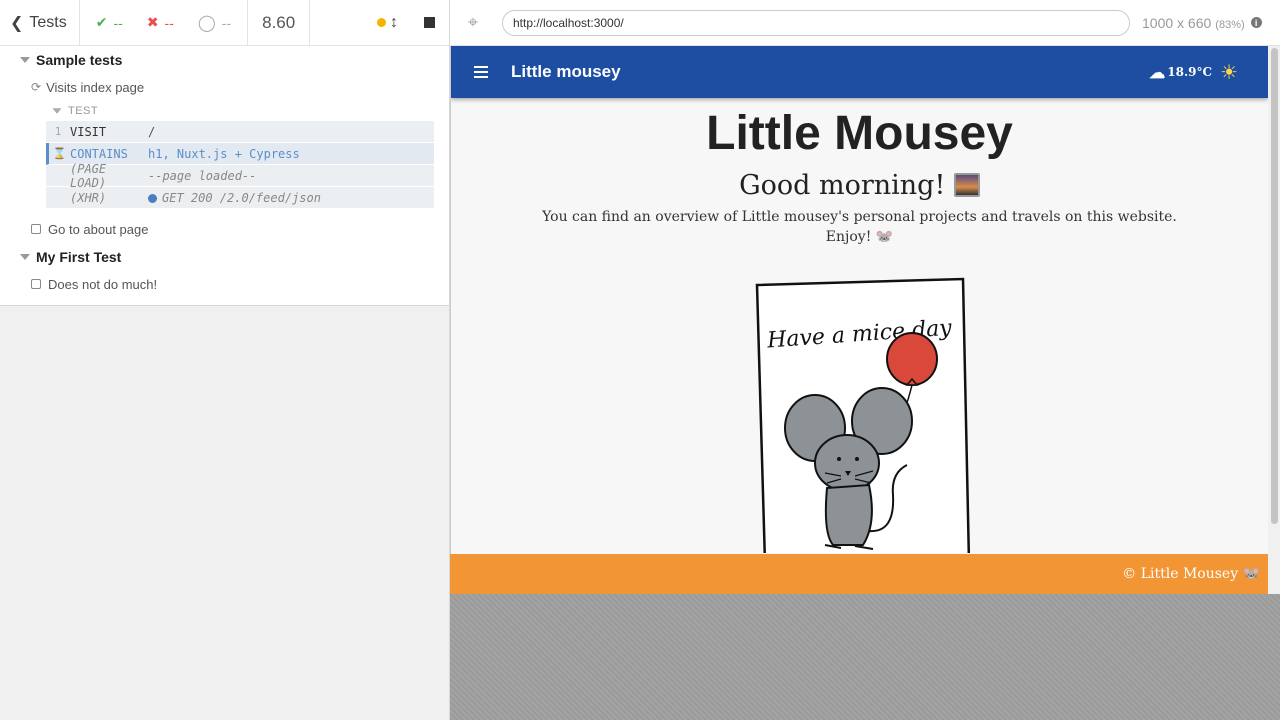 This screenshot has width=1280, height=720. I want to click on app-bar: Little mousey ☁ 18.9°C ☀, so click(859, 72).